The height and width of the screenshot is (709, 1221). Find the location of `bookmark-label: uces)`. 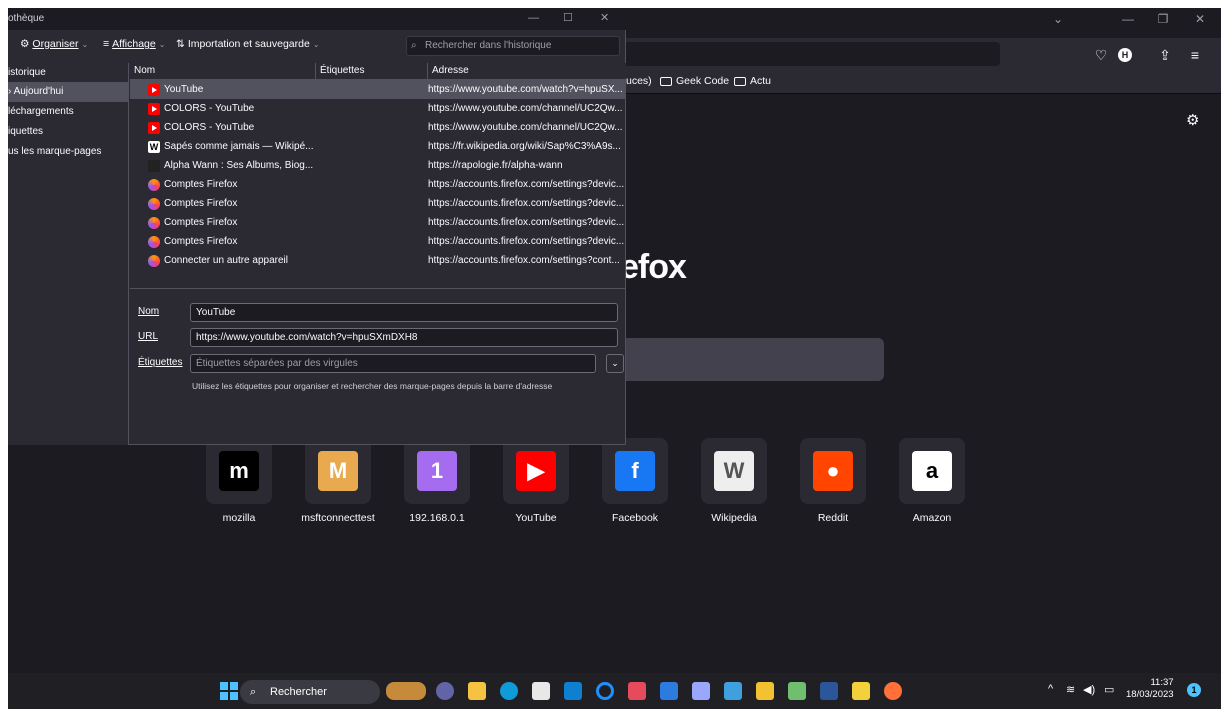

bookmark-label: uces) is located at coordinates (639, 81).